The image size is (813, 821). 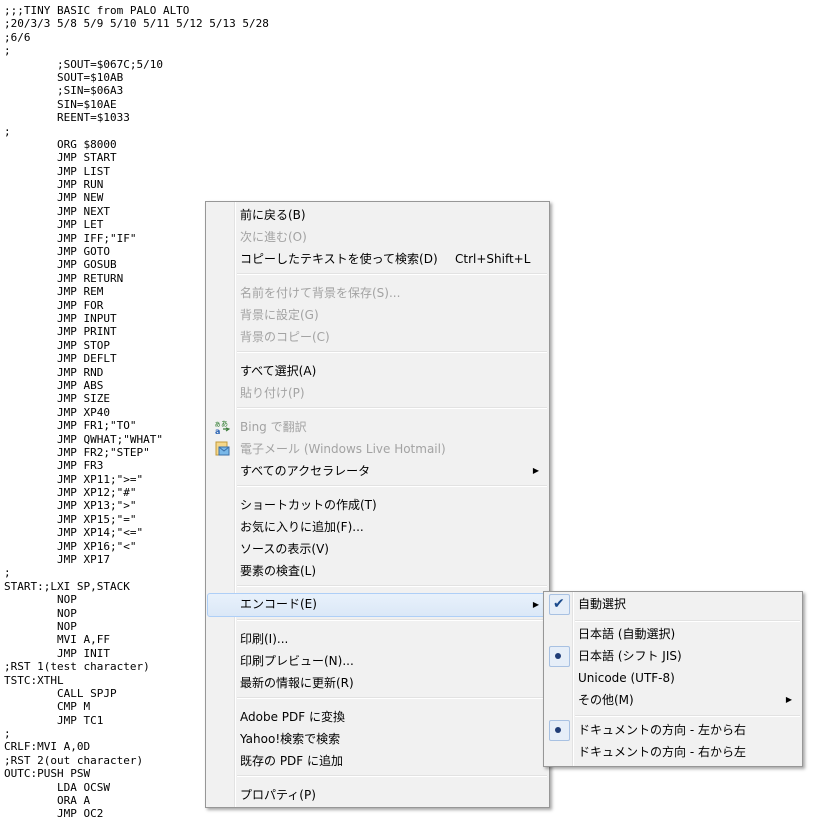 I want to click on code-line: ;6/6, so click(x=17, y=37).